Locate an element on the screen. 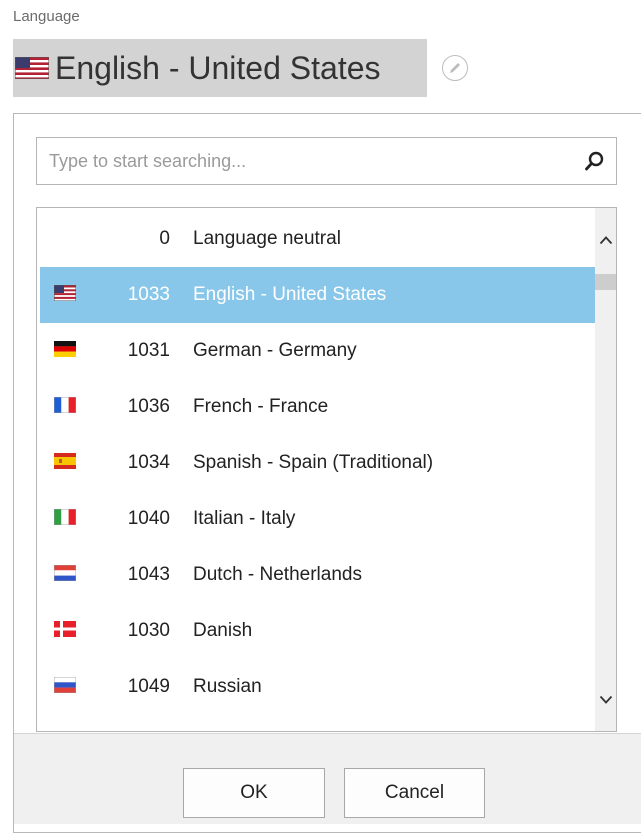 This screenshot has height=833, width=641. language-name: Italian - Italy is located at coordinates (244, 518).